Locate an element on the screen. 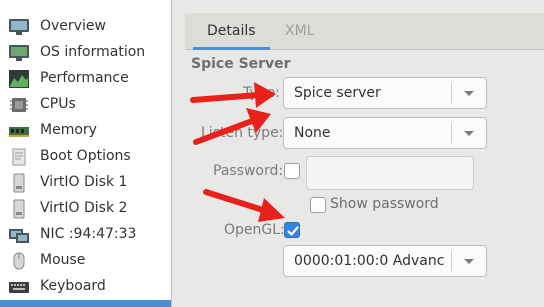 This screenshot has width=544, height=307. sidebar-item-virtio-disk-2: VirtIO Disk 2 is located at coordinates (85, 209).